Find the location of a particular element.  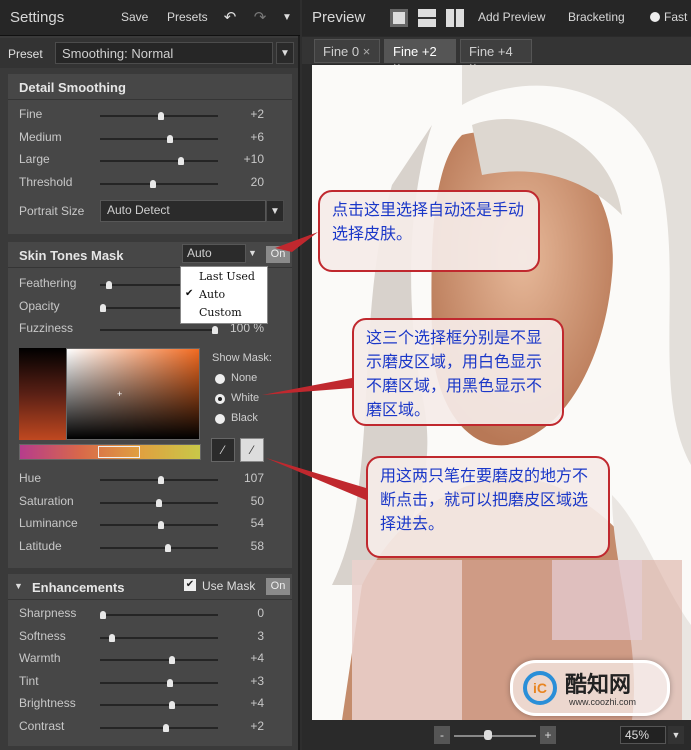

watermark-name: 酷知网 is located at coordinates (598, 685).